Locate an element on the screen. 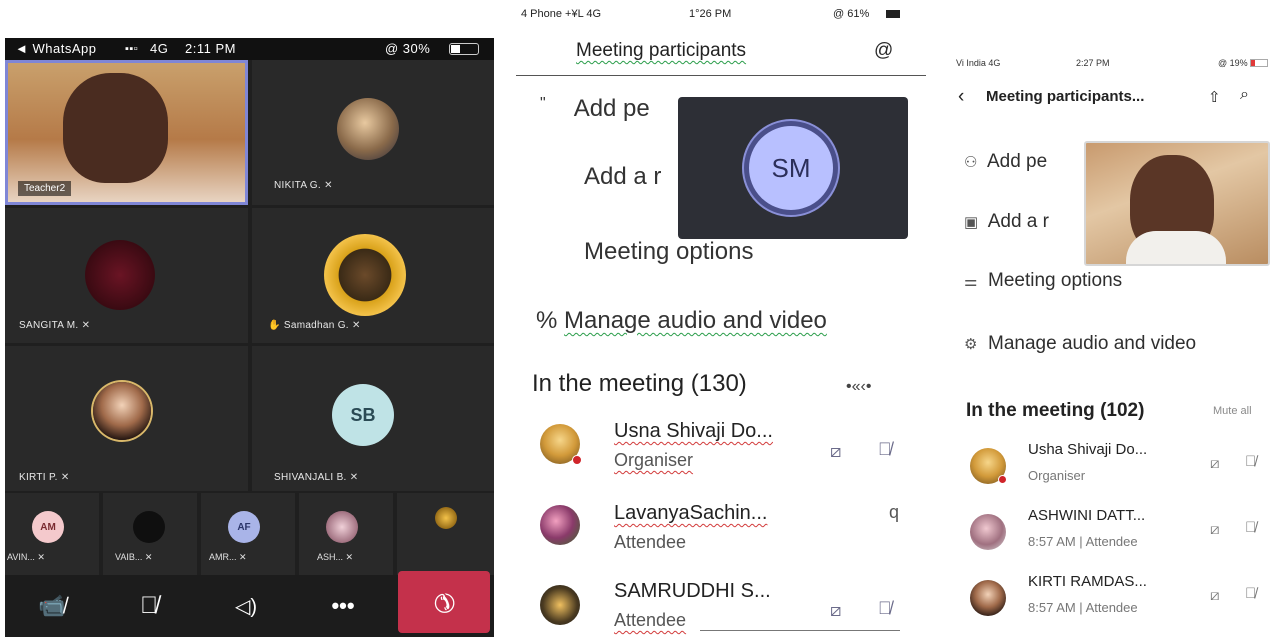 This screenshot has height=637, width=1283. sliders-icon: ⚌ is located at coordinates (971, 281).